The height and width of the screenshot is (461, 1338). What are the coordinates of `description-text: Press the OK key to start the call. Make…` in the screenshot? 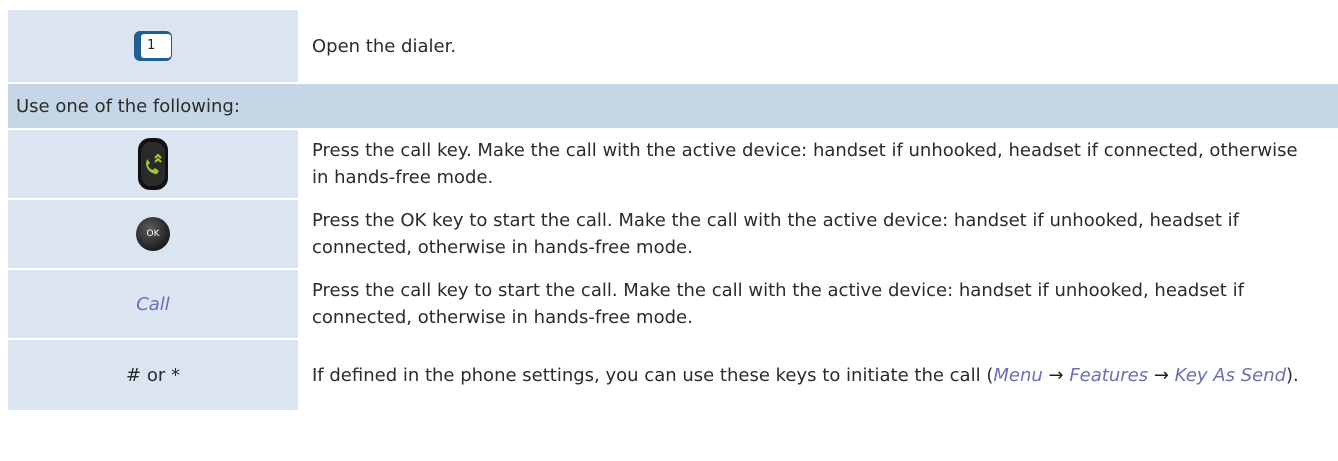 It's located at (775, 234).